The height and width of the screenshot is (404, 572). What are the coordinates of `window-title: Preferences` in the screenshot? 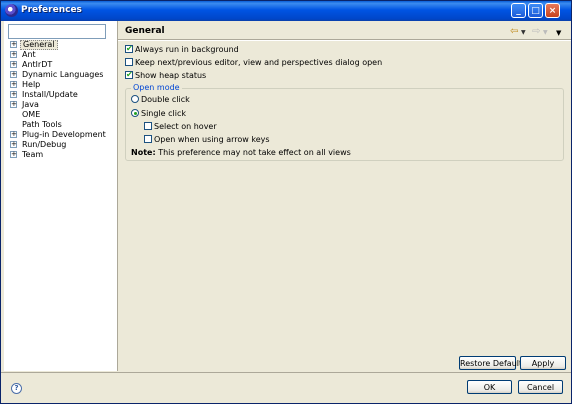 It's located at (51, 10).